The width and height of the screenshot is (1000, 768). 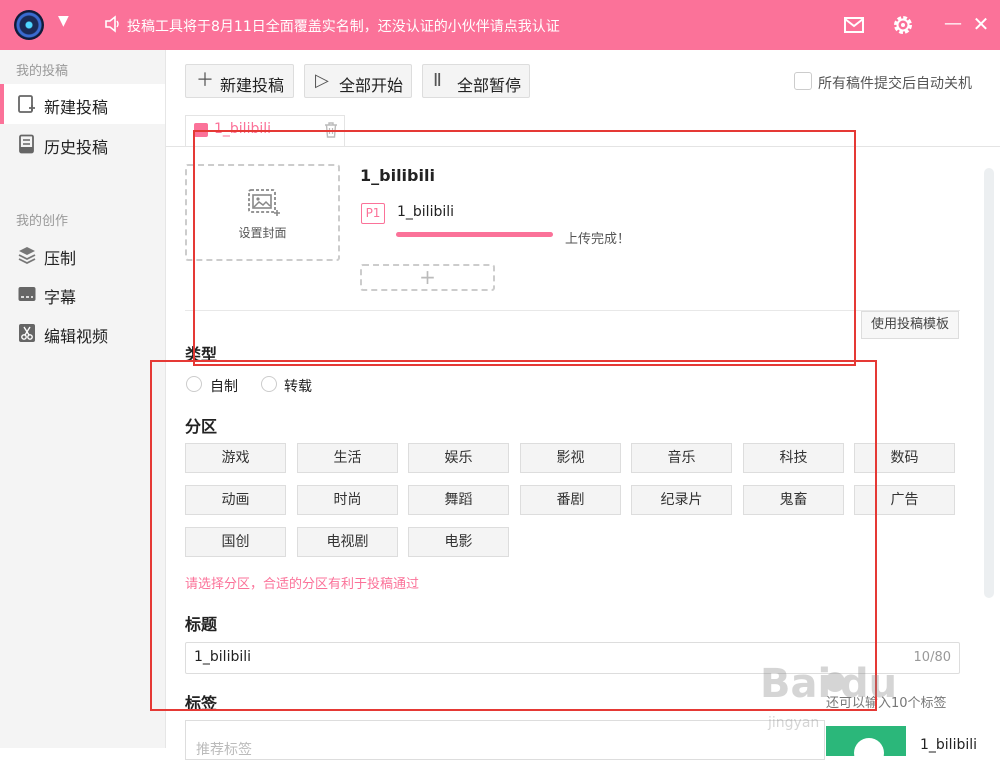 I want to click on title-value: 1_bilibili, so click(x=223, y=657).